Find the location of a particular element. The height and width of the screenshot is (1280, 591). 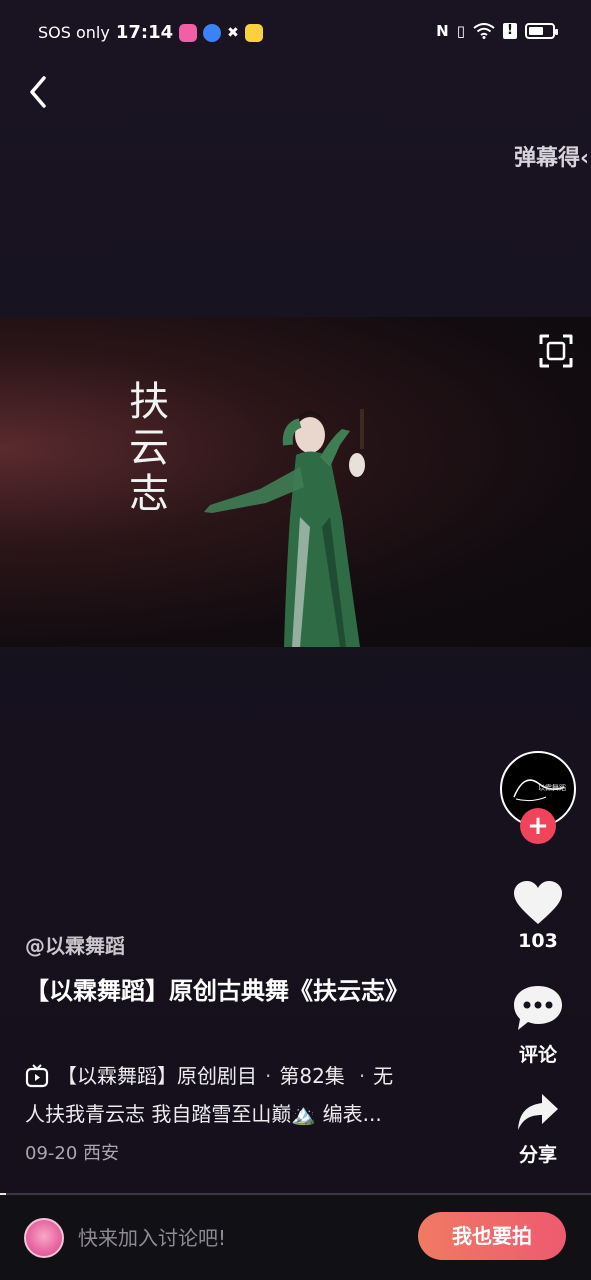

close-notification-icon: ✖ is located at coordinates (233, 32).